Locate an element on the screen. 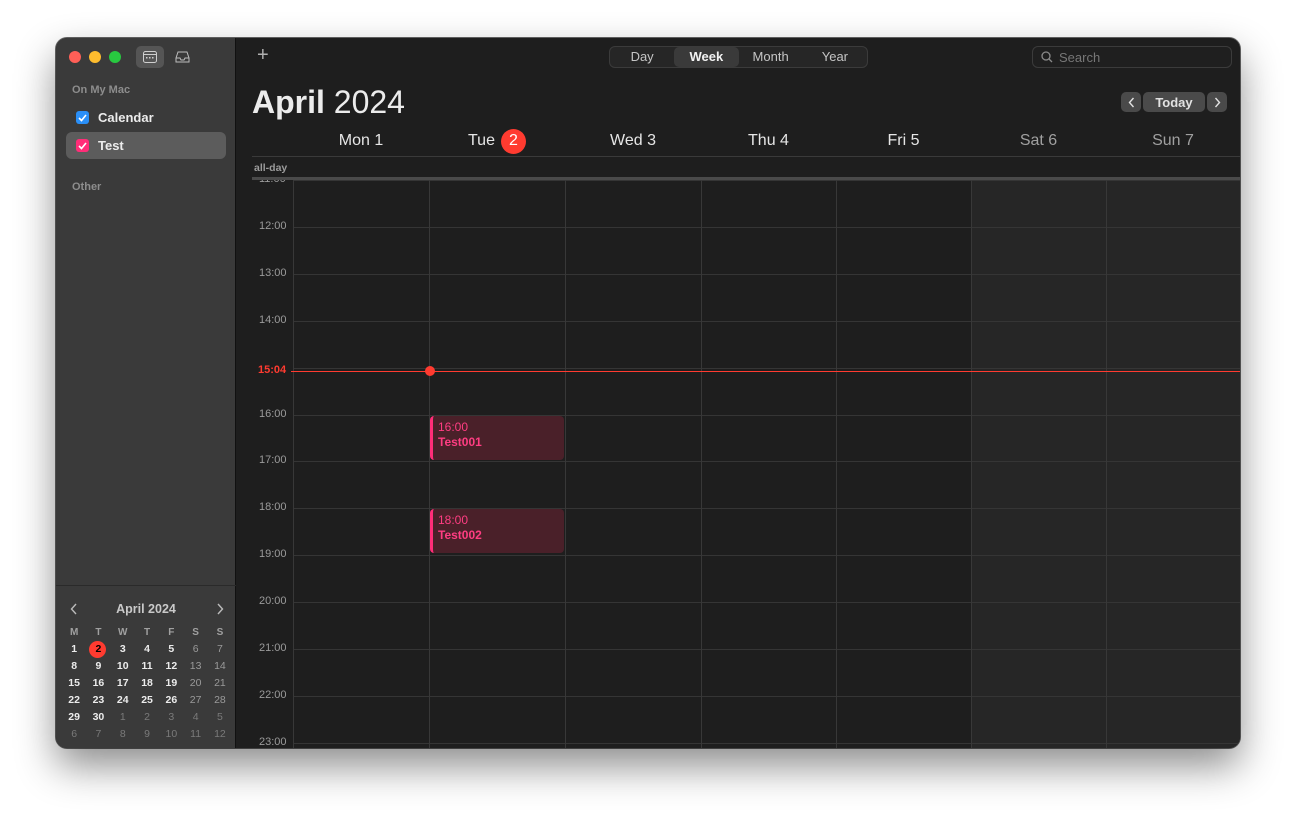  calendar-item-label: Calendar is located at coordinates (126, 117).